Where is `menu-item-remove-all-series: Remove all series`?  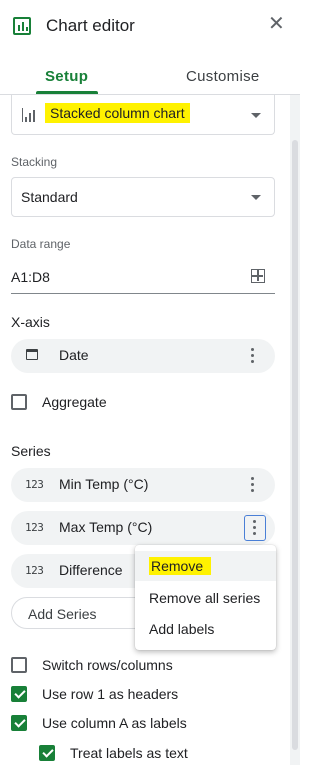
menu-item-remove-all-series: Remove all series is located at coordinates (205, 598).